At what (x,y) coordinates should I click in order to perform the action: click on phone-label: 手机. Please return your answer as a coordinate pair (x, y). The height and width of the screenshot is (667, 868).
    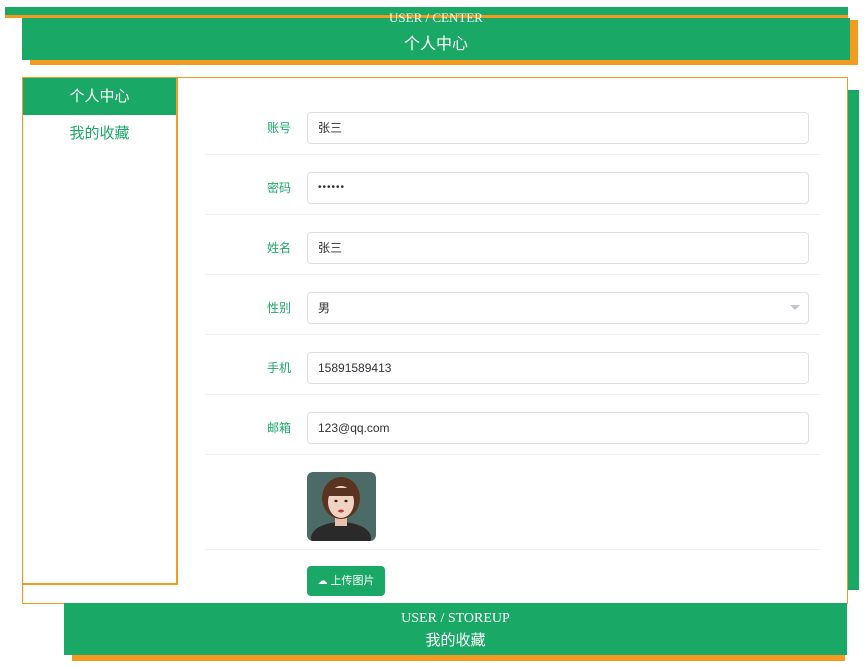
    Looking at the image, I should click on (278, 368).